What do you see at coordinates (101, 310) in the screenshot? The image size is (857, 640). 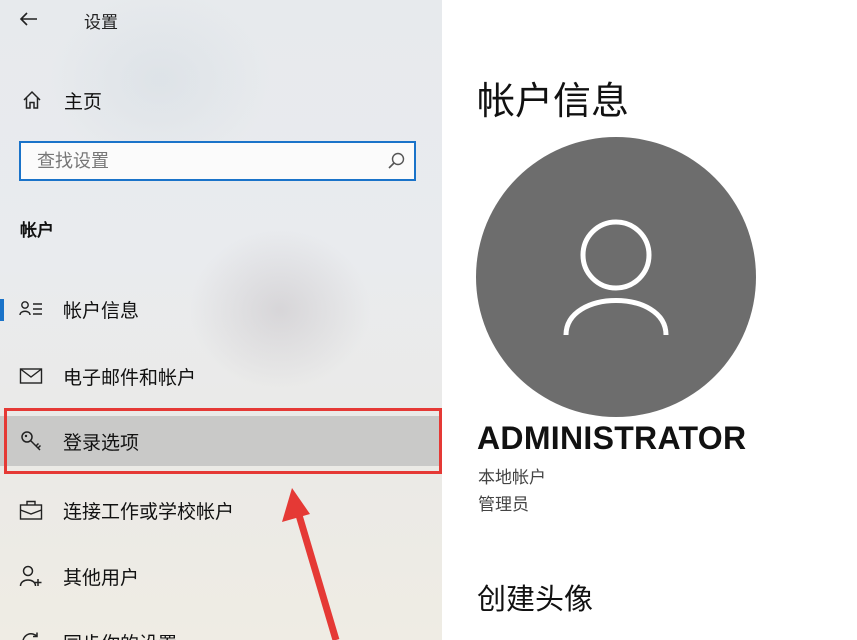 I see `sidebar-item-label: 帐户信息` at bounding box center [101, 310].